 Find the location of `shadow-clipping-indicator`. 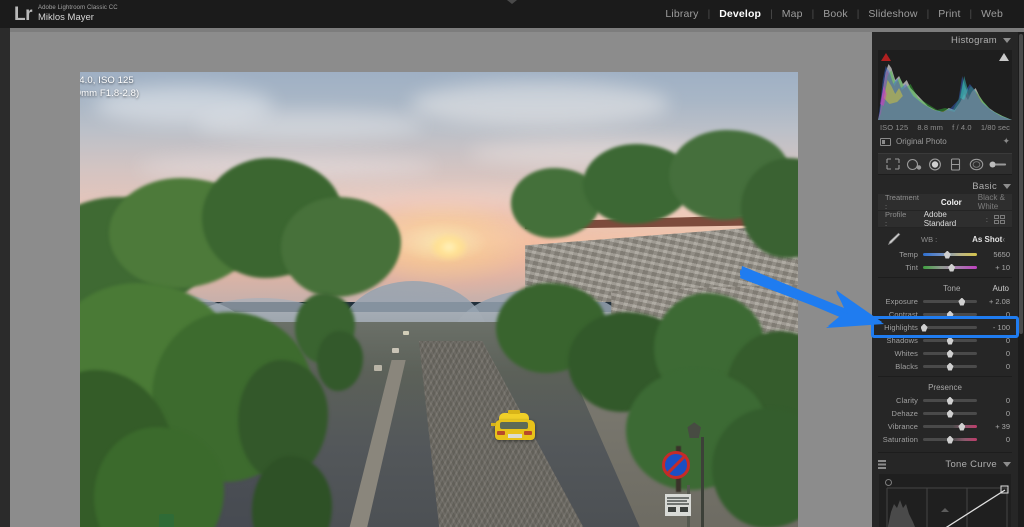

shadow-clipping-indicator is located at coordinates (886, 57).